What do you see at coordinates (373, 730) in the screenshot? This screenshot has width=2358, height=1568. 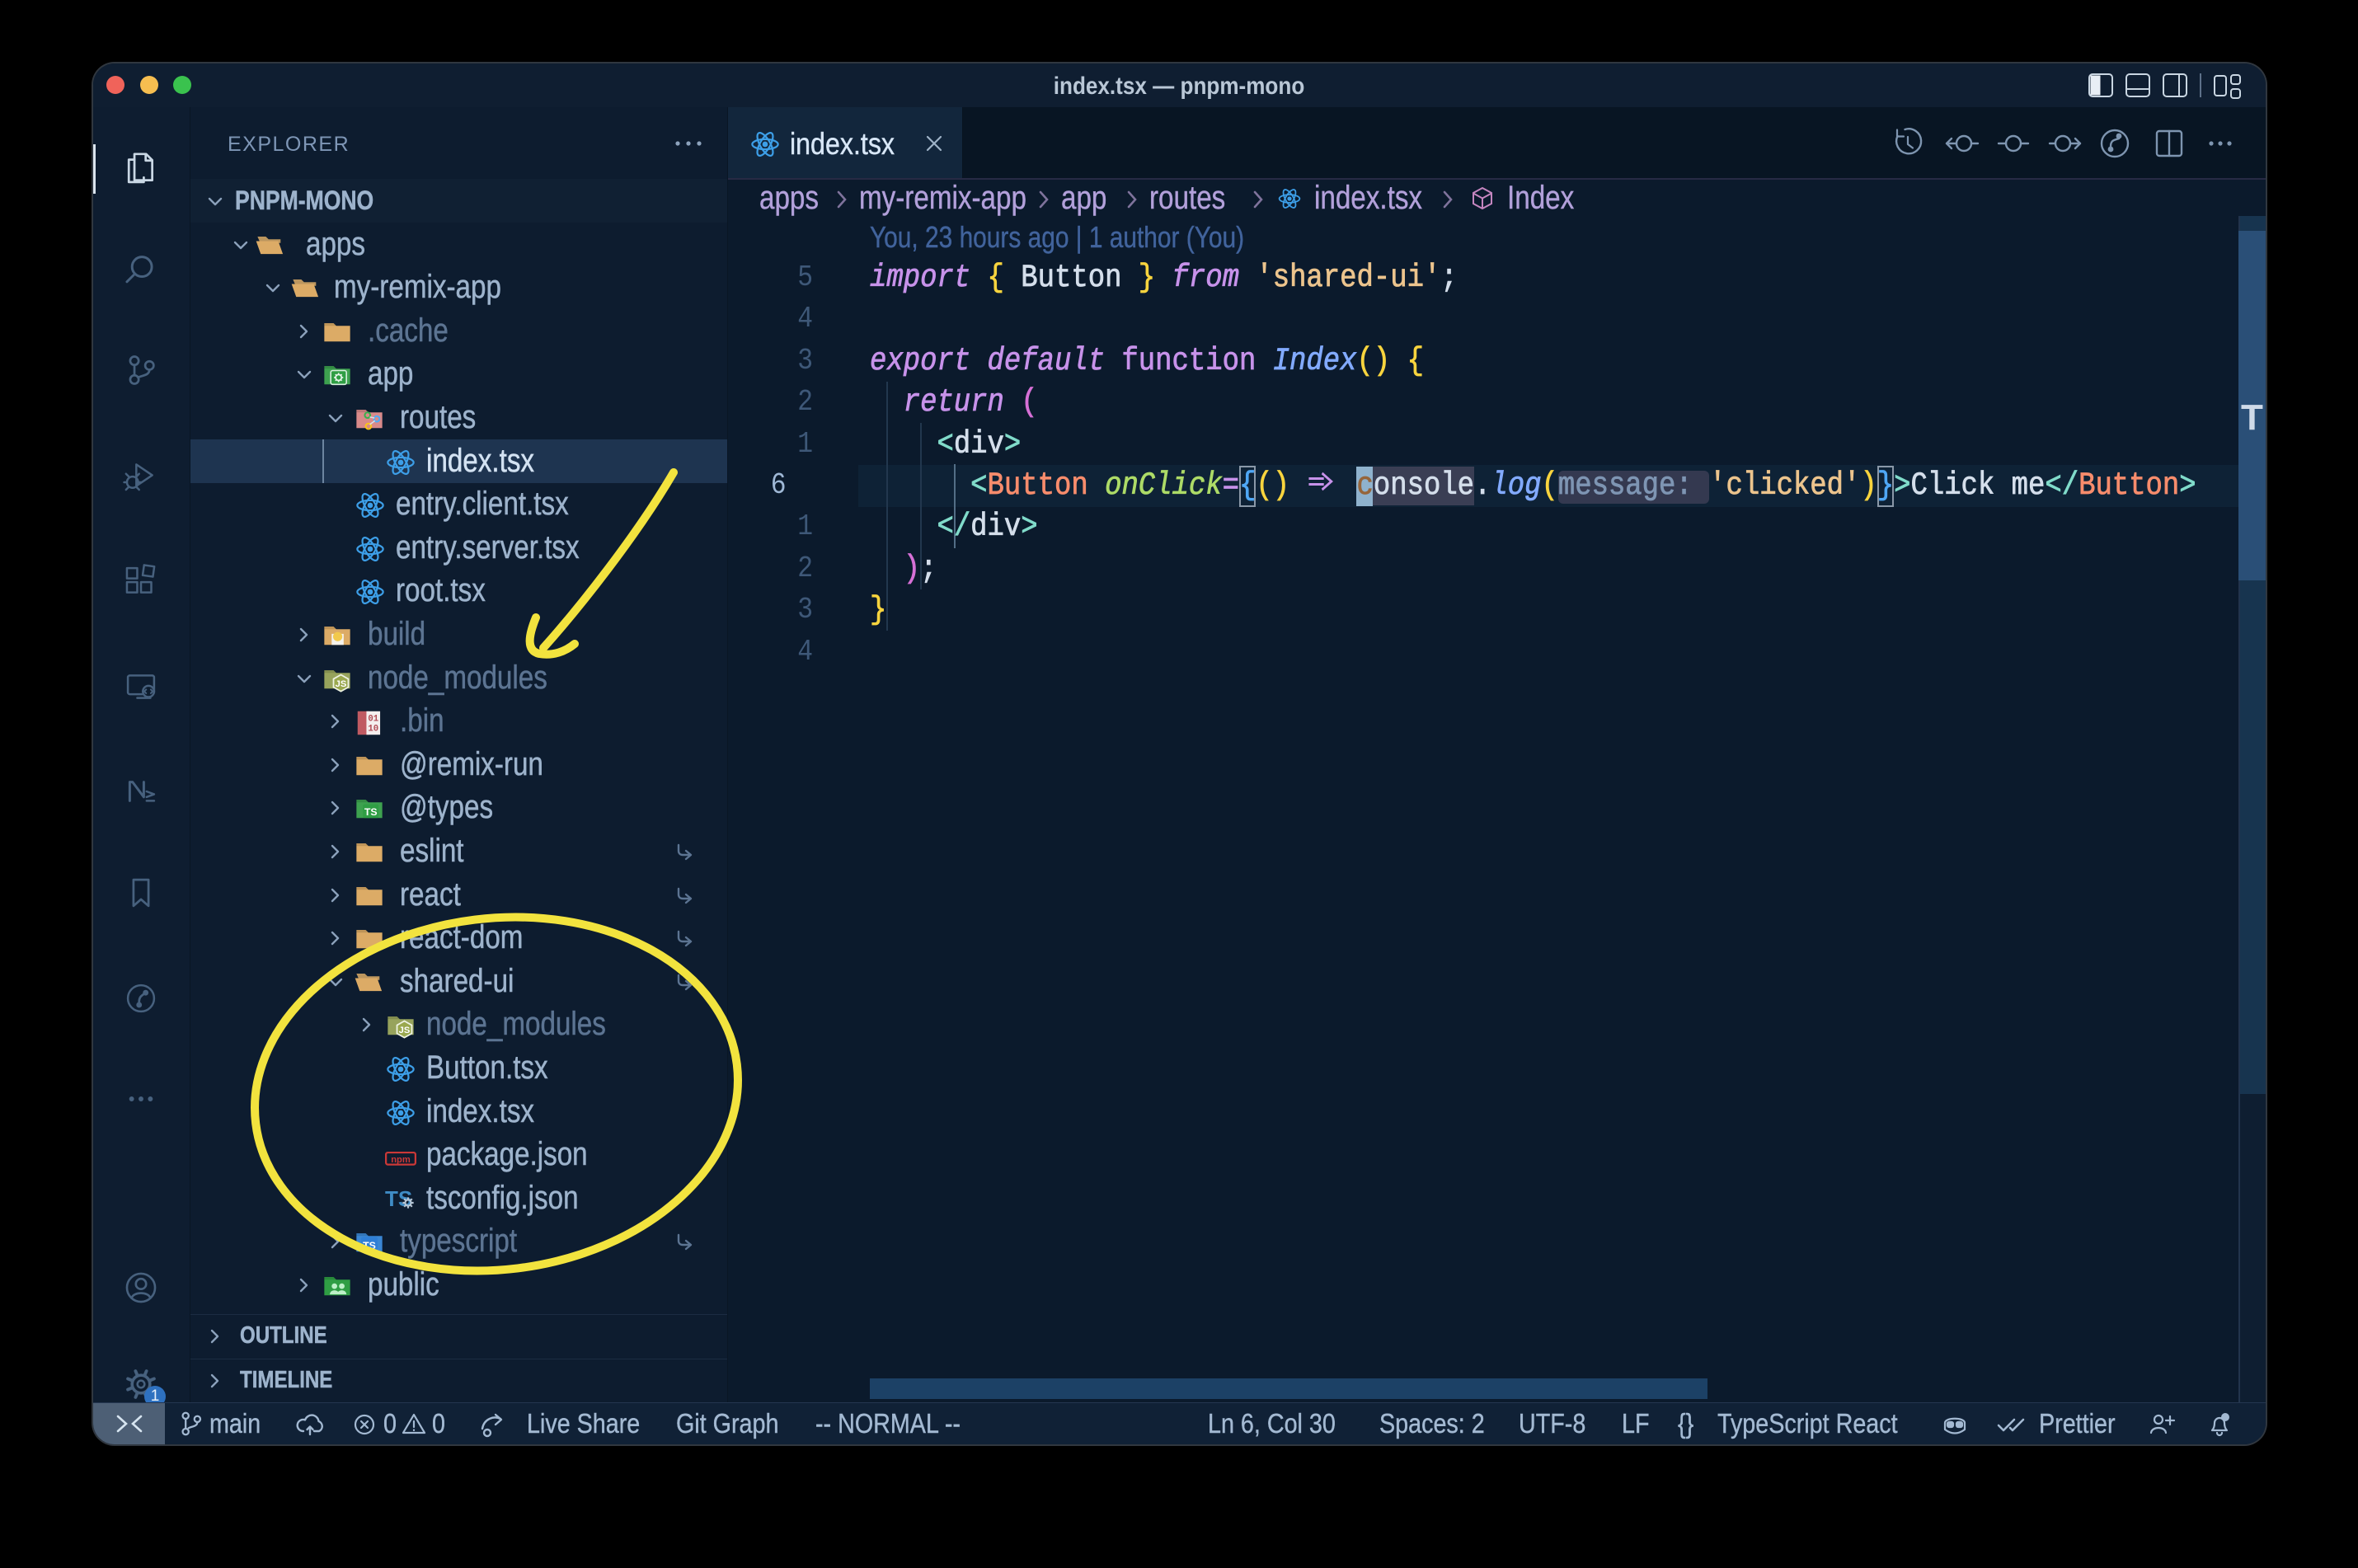 I see `svg-text: 10` at bounding box center [373, 730].